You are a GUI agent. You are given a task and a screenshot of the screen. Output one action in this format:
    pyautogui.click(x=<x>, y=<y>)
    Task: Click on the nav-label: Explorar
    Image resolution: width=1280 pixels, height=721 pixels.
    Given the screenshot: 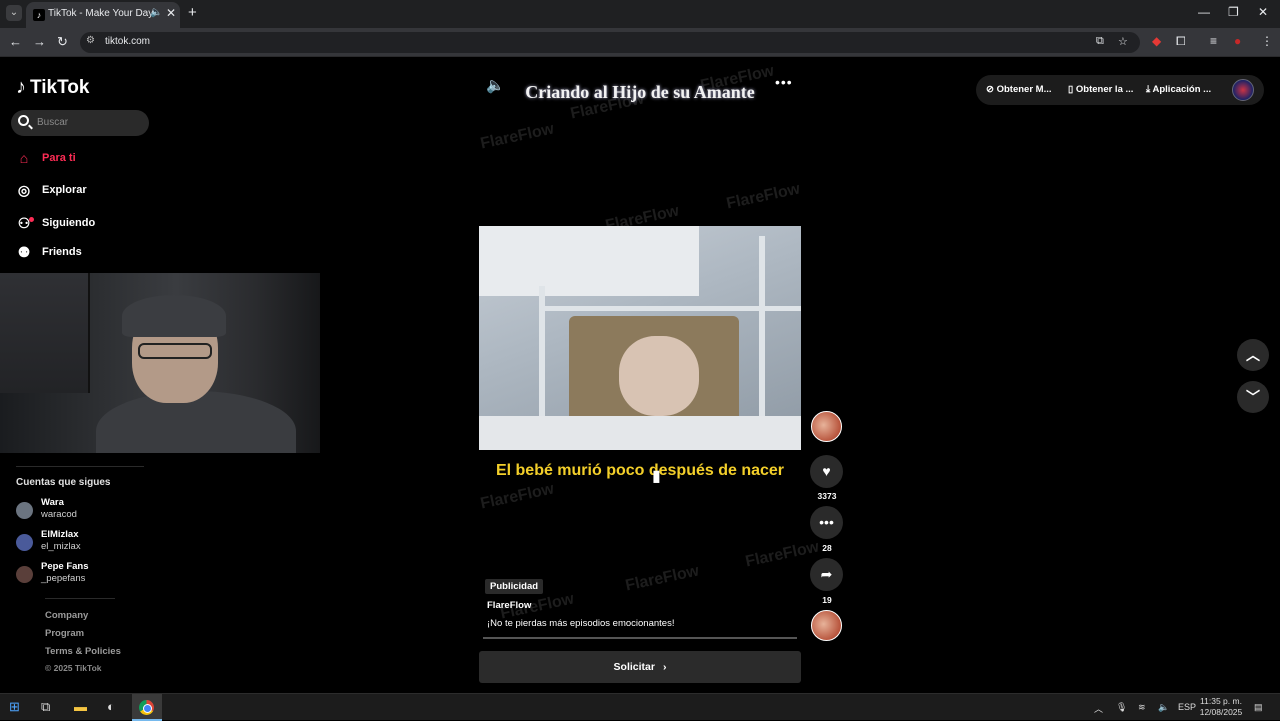 What is the action you would take?
    pyautogui.click(x=64, y=190)
    